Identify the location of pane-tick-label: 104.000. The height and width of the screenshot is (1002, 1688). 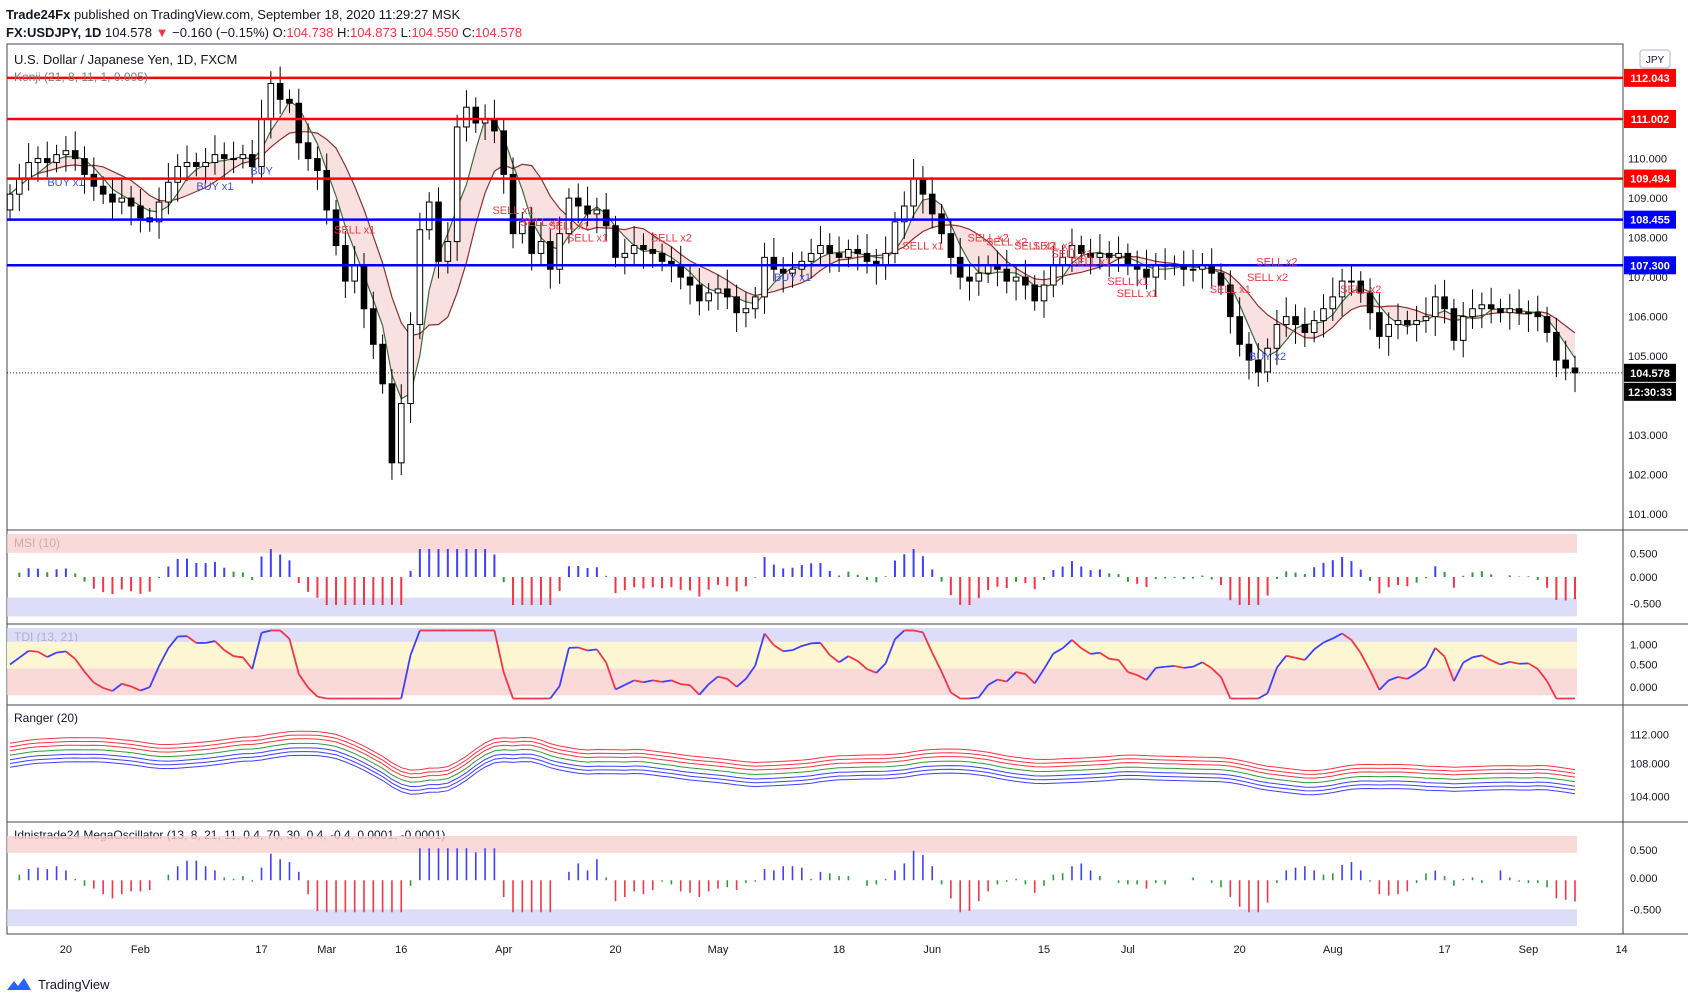
(1650, 797).